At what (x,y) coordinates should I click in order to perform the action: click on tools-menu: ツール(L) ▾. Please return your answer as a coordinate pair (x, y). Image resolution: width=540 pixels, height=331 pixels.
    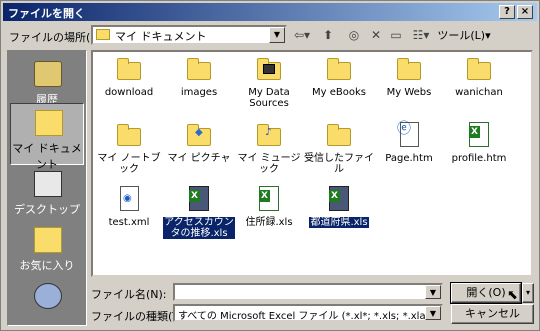
    Looking at the image, I should click on (464, 35).